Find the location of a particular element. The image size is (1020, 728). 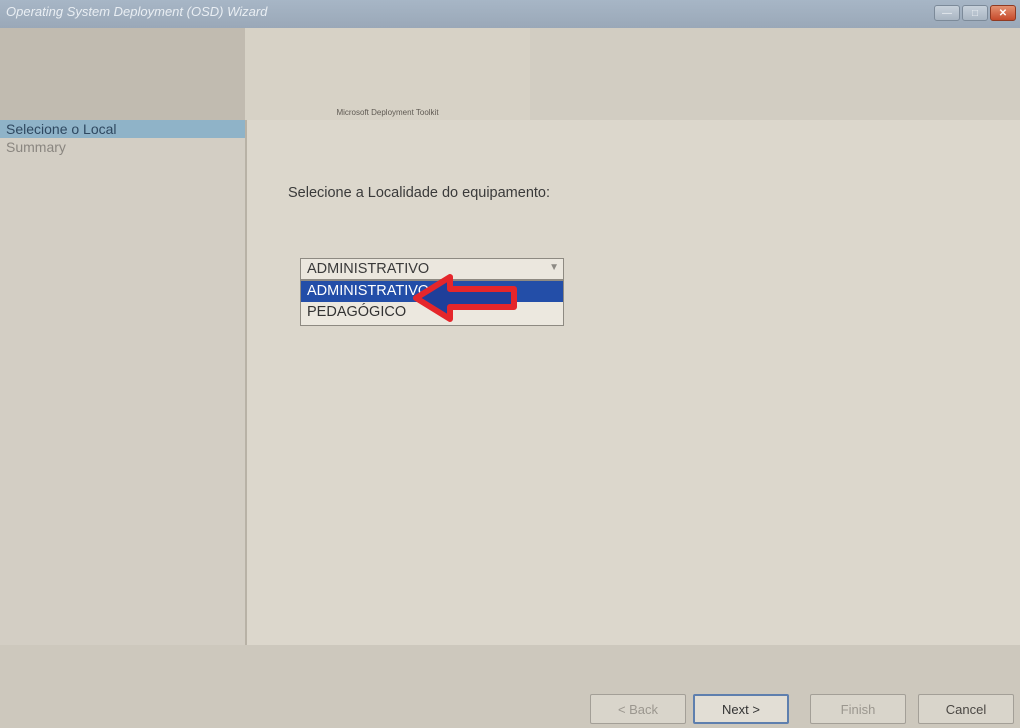

next-button: Next > is located at coordinates (741, 709).